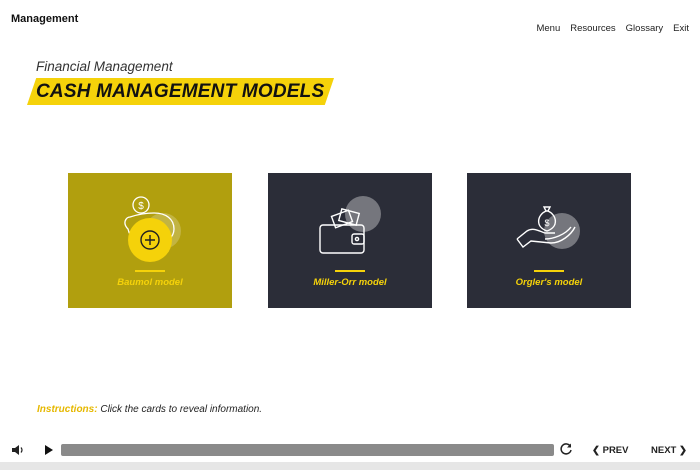 This screenshot has height=470, width=700. Describe the element at coordinates (104, 66) in the screenshot. I see `page-subtitle: Financial Management` at that location.